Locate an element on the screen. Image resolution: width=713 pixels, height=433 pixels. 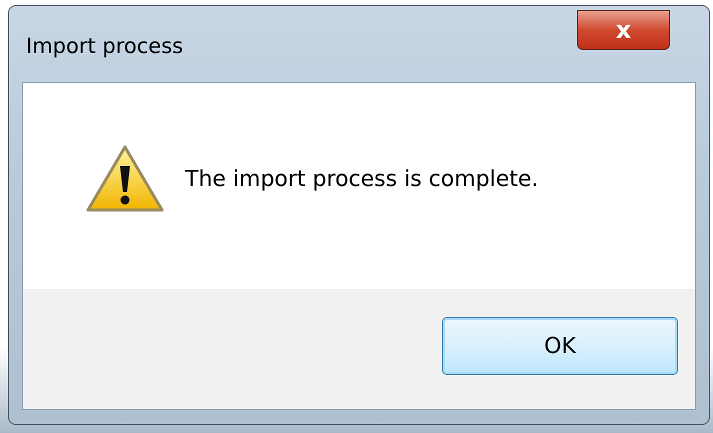
warning-icon is located at coordinates (125, 179).